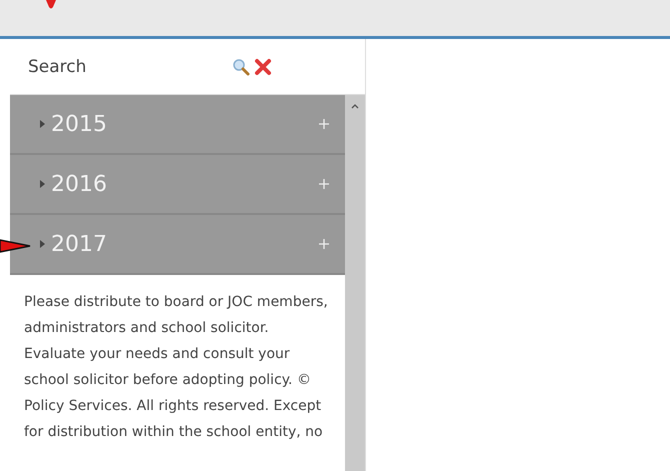 This screenshot has width=670, height=471. Describe the element at coordinates (51, 5) in the screenshot. I see `marker-icon` at that location.